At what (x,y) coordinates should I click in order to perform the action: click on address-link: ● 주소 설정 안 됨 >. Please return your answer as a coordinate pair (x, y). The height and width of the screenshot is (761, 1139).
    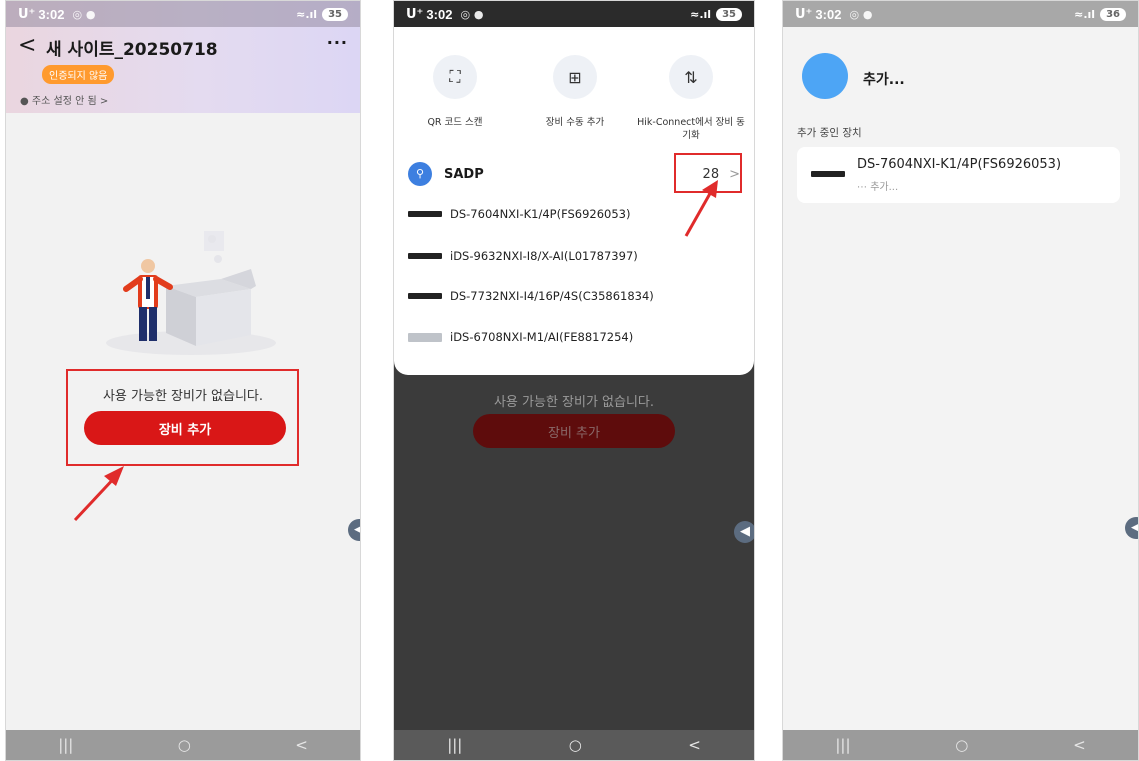
    Looking at the image, I should click on (64, 99).